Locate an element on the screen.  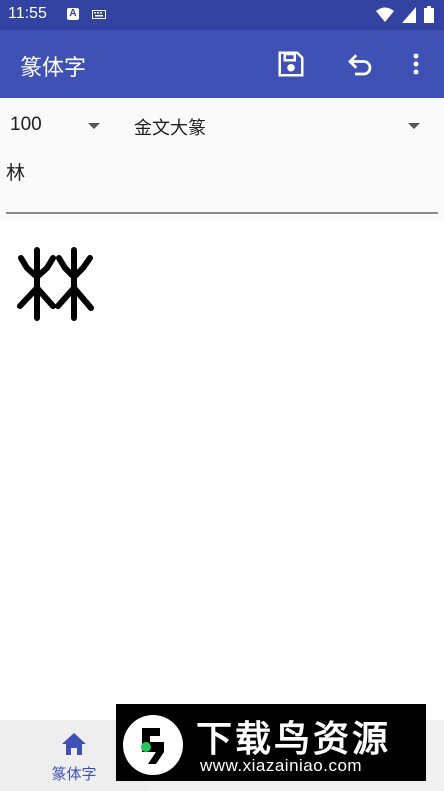
wifi-icon is located at coordinates (385, 14).